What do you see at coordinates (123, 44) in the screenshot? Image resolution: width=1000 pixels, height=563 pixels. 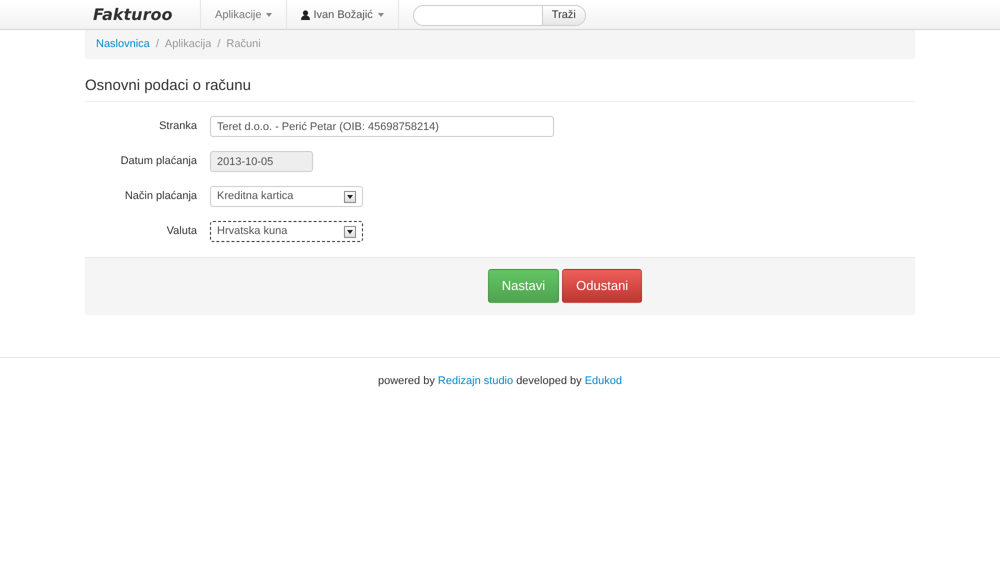 I see `breadcrumb-link: Naslovnica` at bounding box center [123, 44].